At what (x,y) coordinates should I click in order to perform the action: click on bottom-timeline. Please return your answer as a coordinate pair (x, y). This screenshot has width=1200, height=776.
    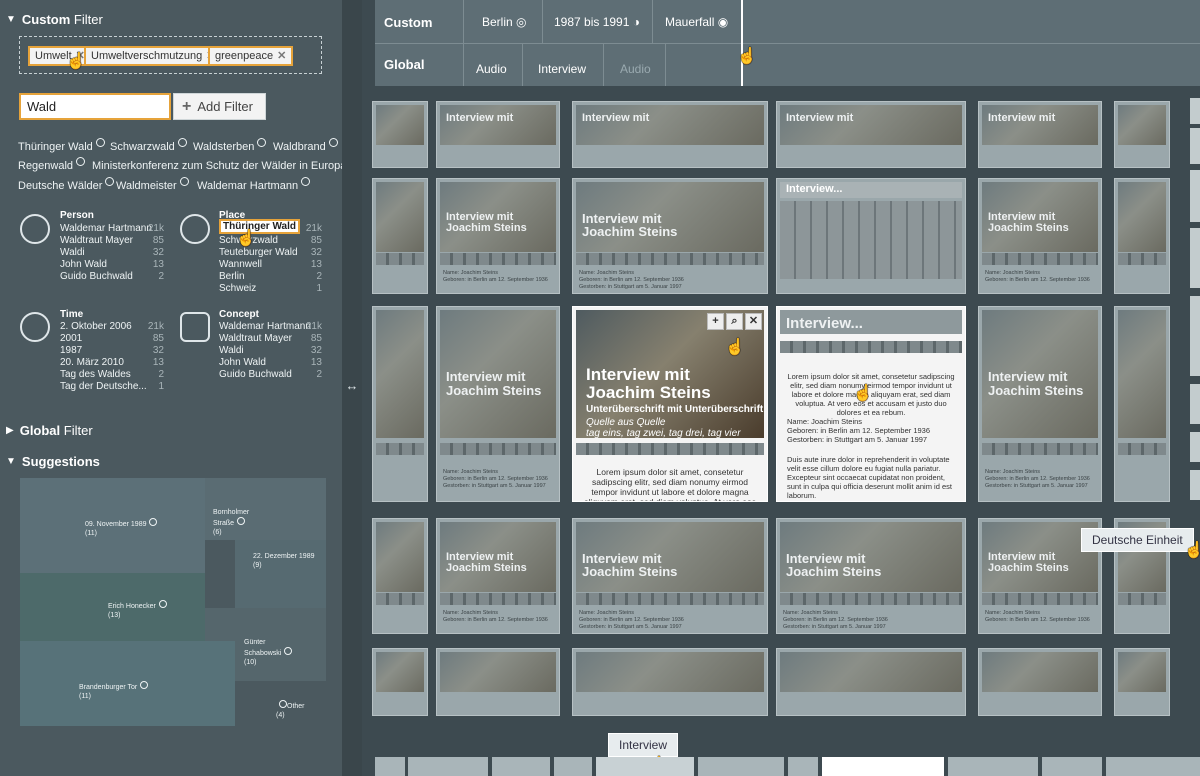
    Looking at the image, I should click on (787, 766).